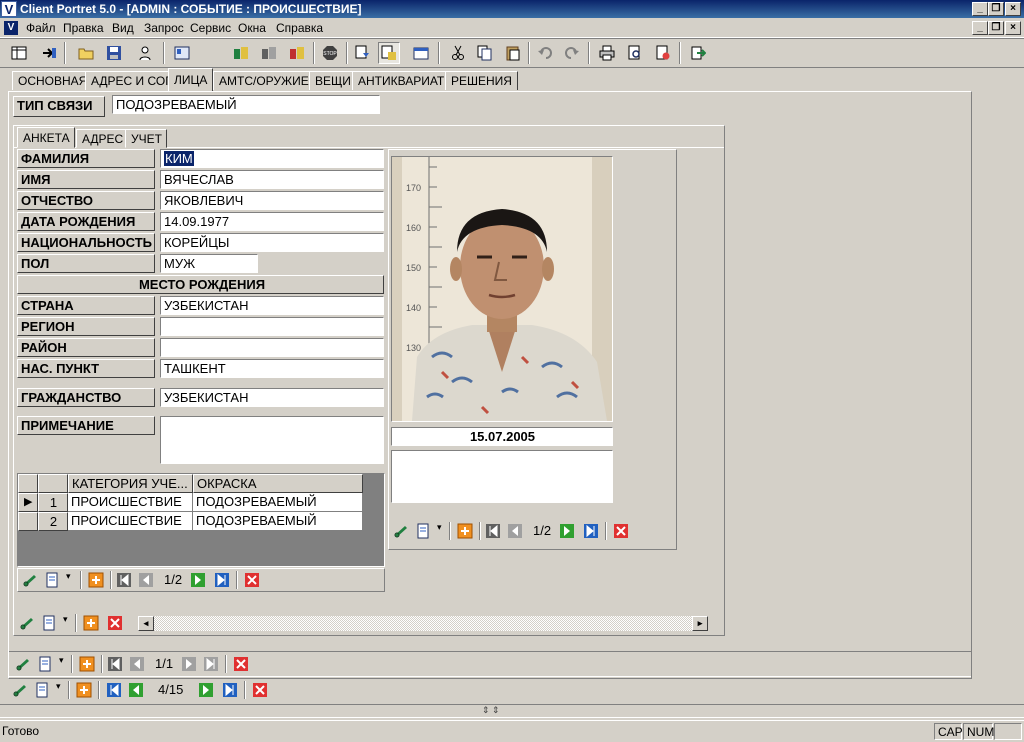 This screenshot has width=1024, height=742. Describe the element at coordinates (182, 53) in the screenshot. I see `card-icon` at that location.